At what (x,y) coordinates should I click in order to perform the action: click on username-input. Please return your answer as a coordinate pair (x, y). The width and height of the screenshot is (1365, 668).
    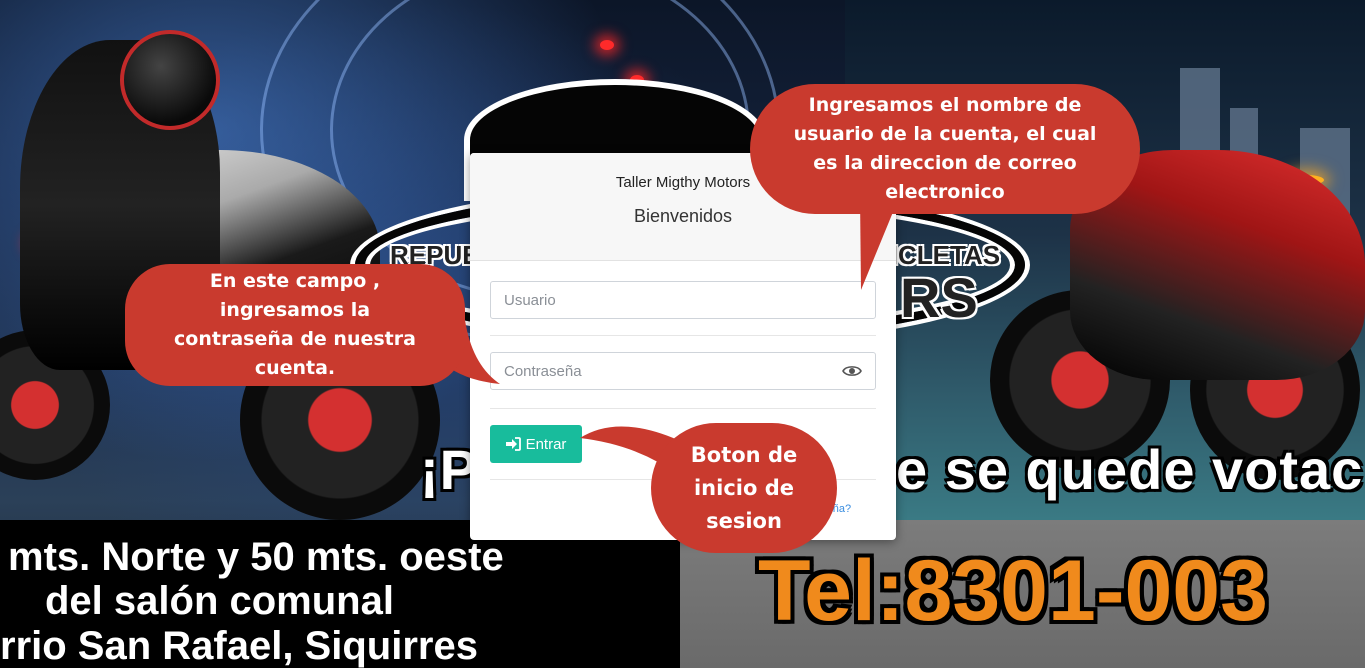
    Looking at the image, I should click on (683, 300).